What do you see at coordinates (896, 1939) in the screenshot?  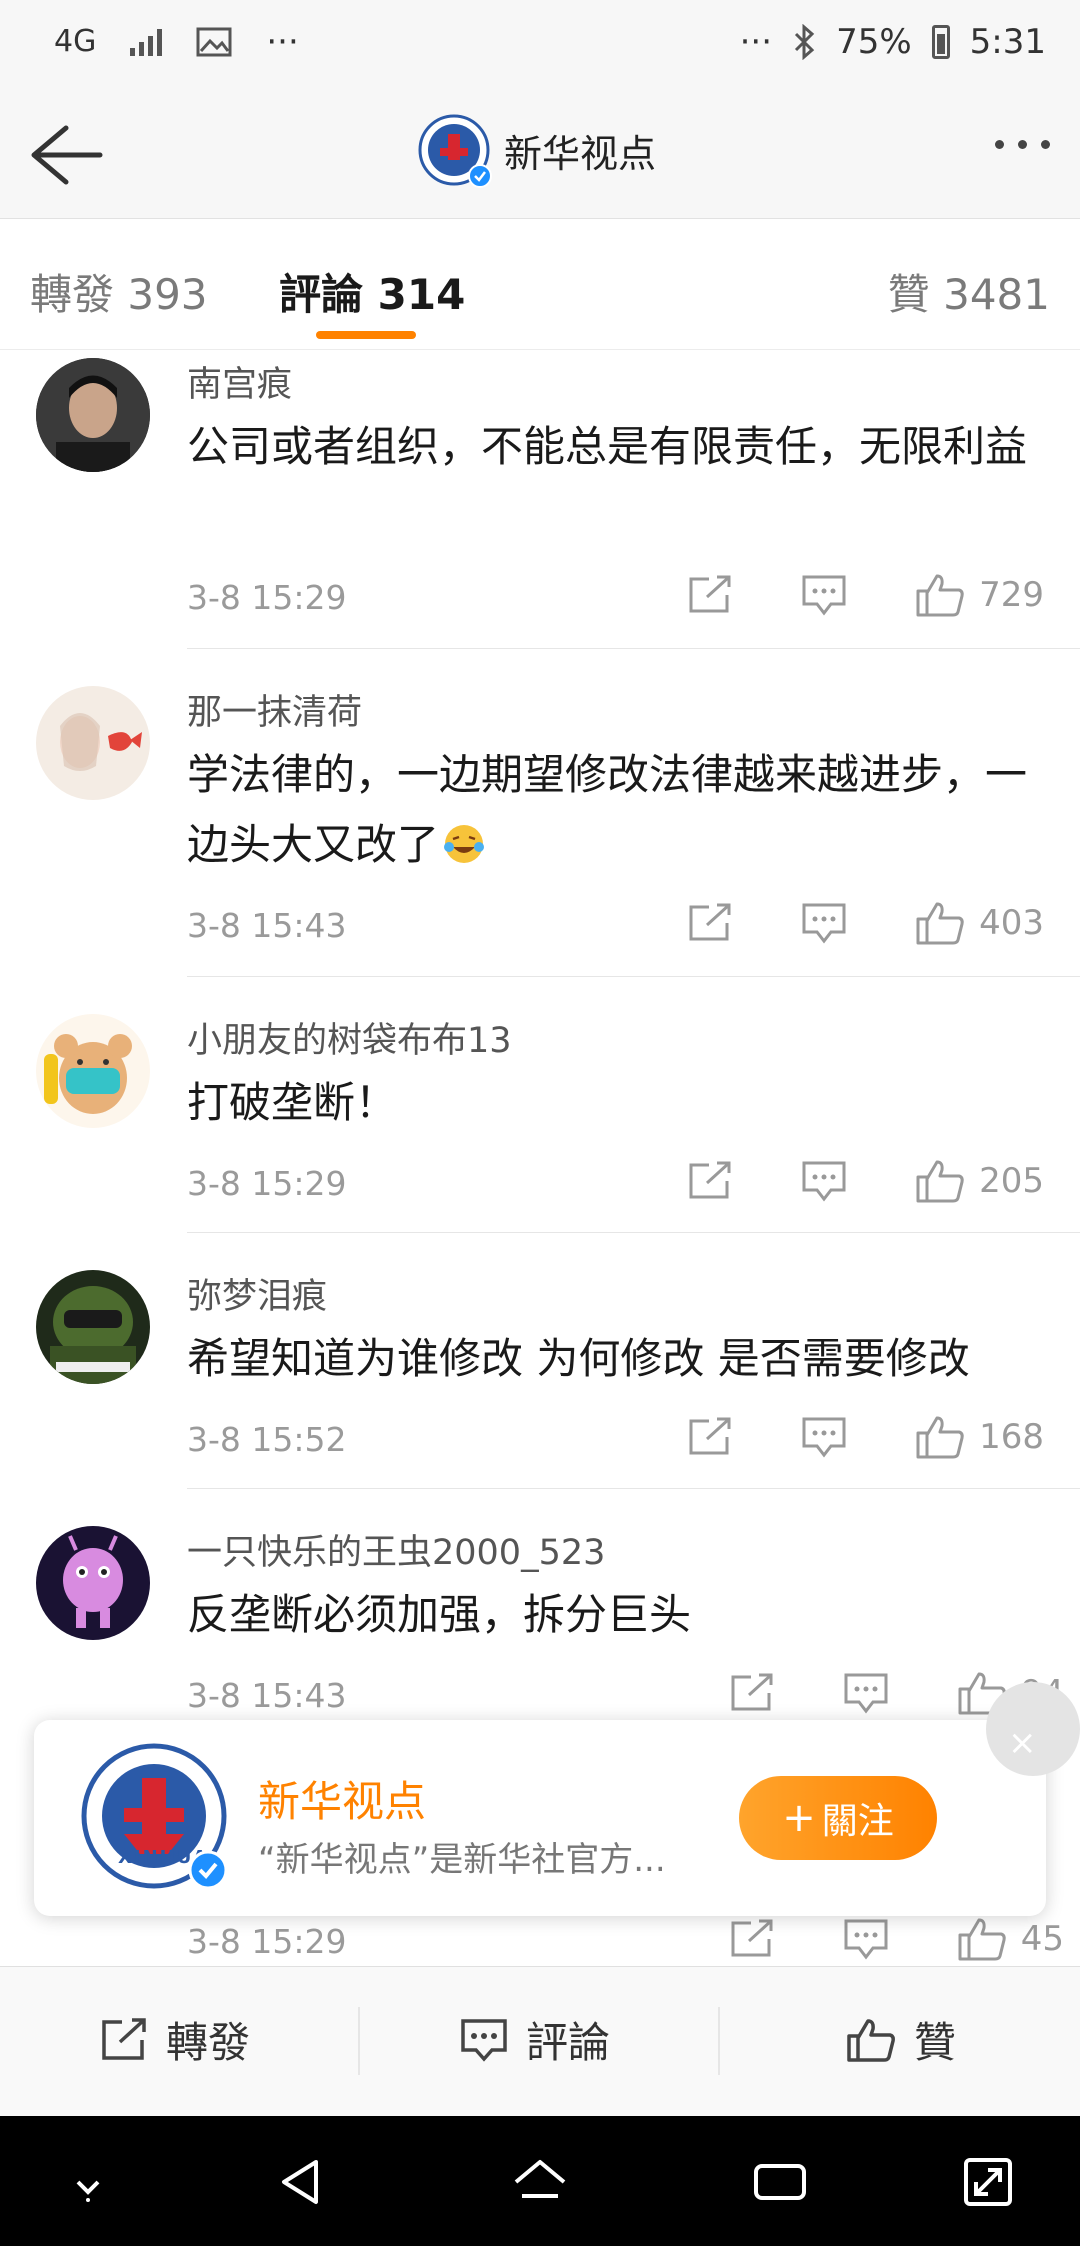 I see `comment-actions: 45` at bounding box center [896, 1939].